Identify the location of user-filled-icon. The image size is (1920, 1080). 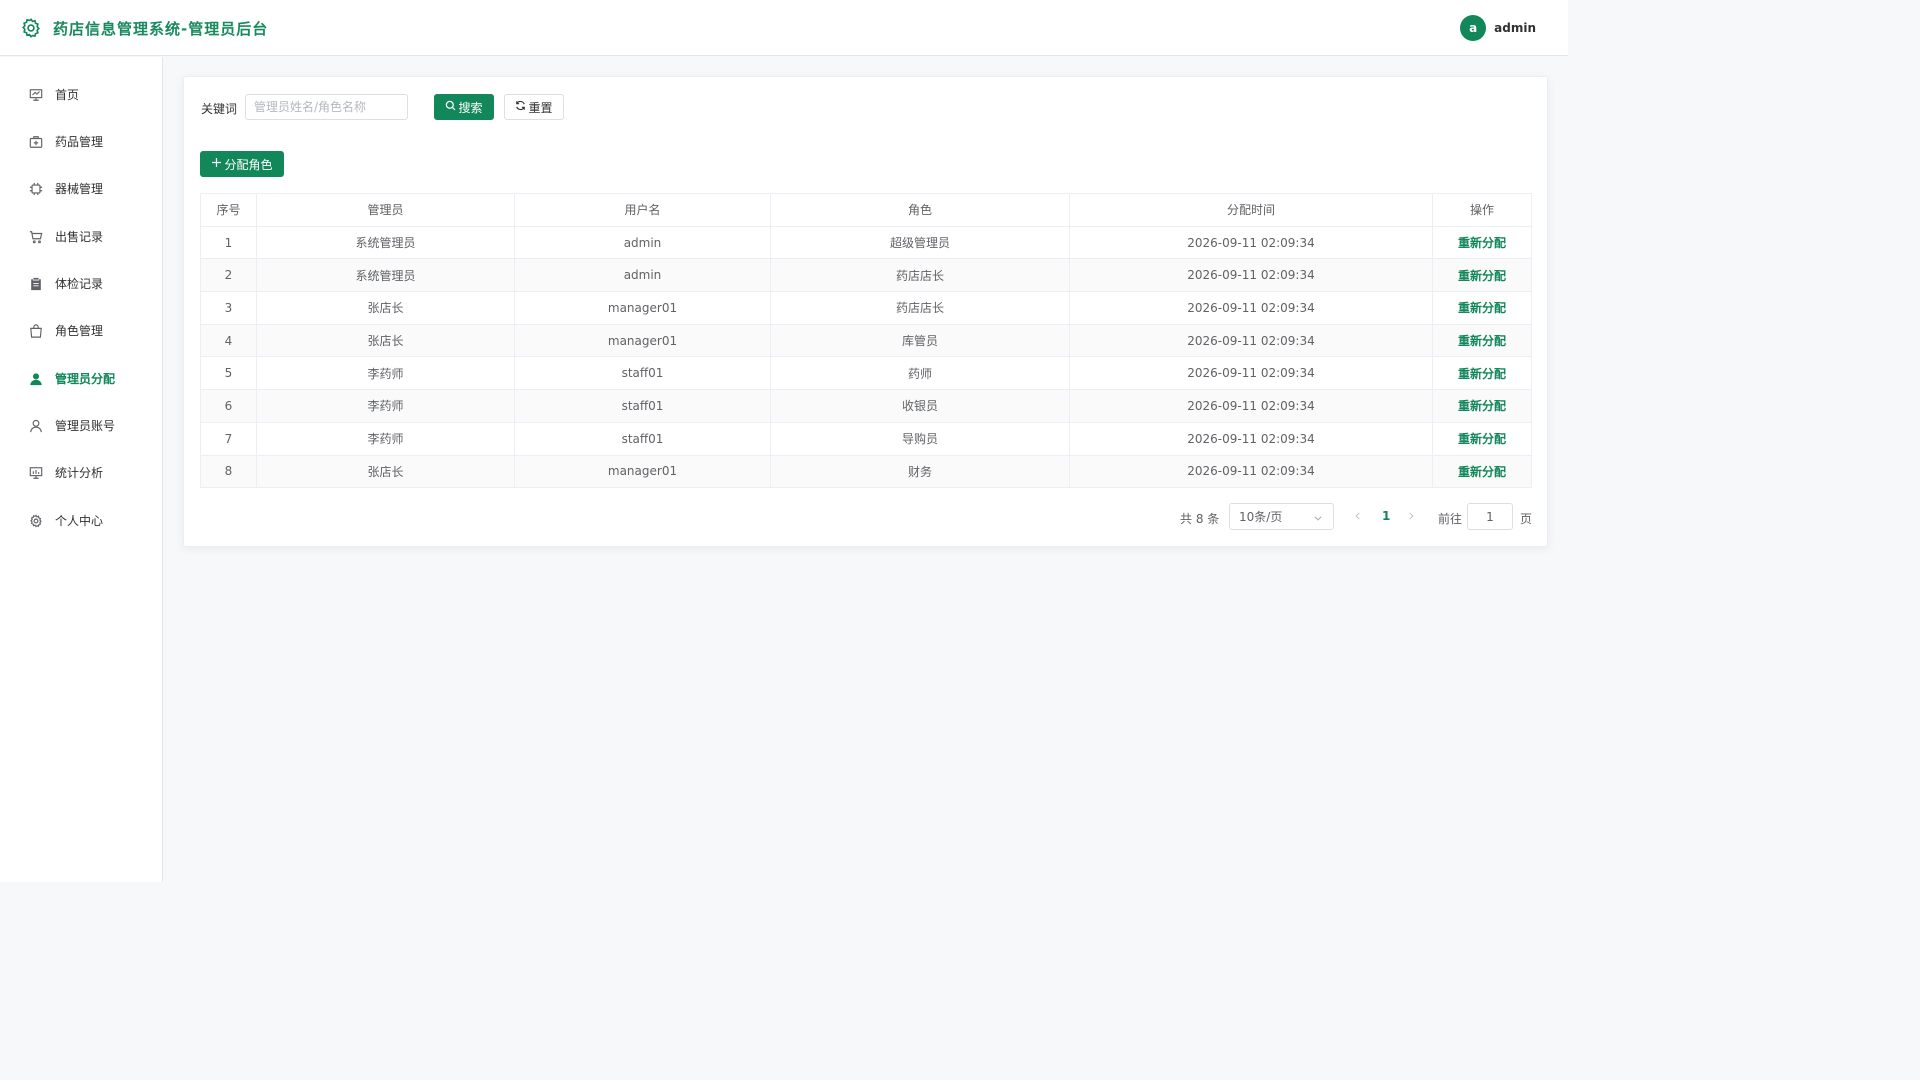
(36, 379).